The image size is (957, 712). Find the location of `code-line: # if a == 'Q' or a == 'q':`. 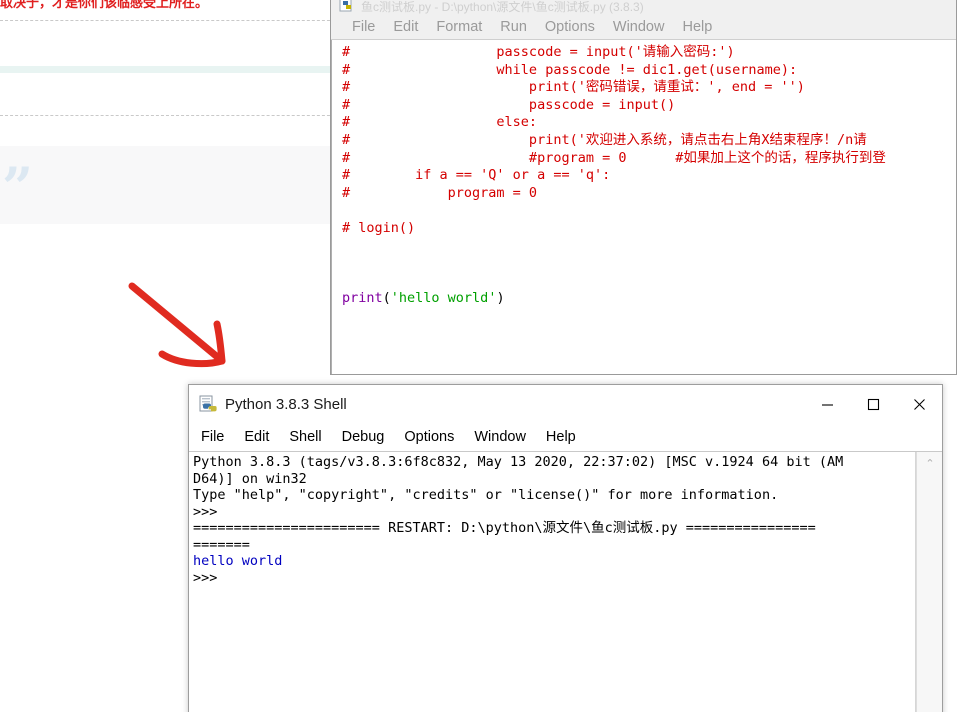

code-line: # if a == 'Q' or a == 'q': is located at coordinates (476, 175).